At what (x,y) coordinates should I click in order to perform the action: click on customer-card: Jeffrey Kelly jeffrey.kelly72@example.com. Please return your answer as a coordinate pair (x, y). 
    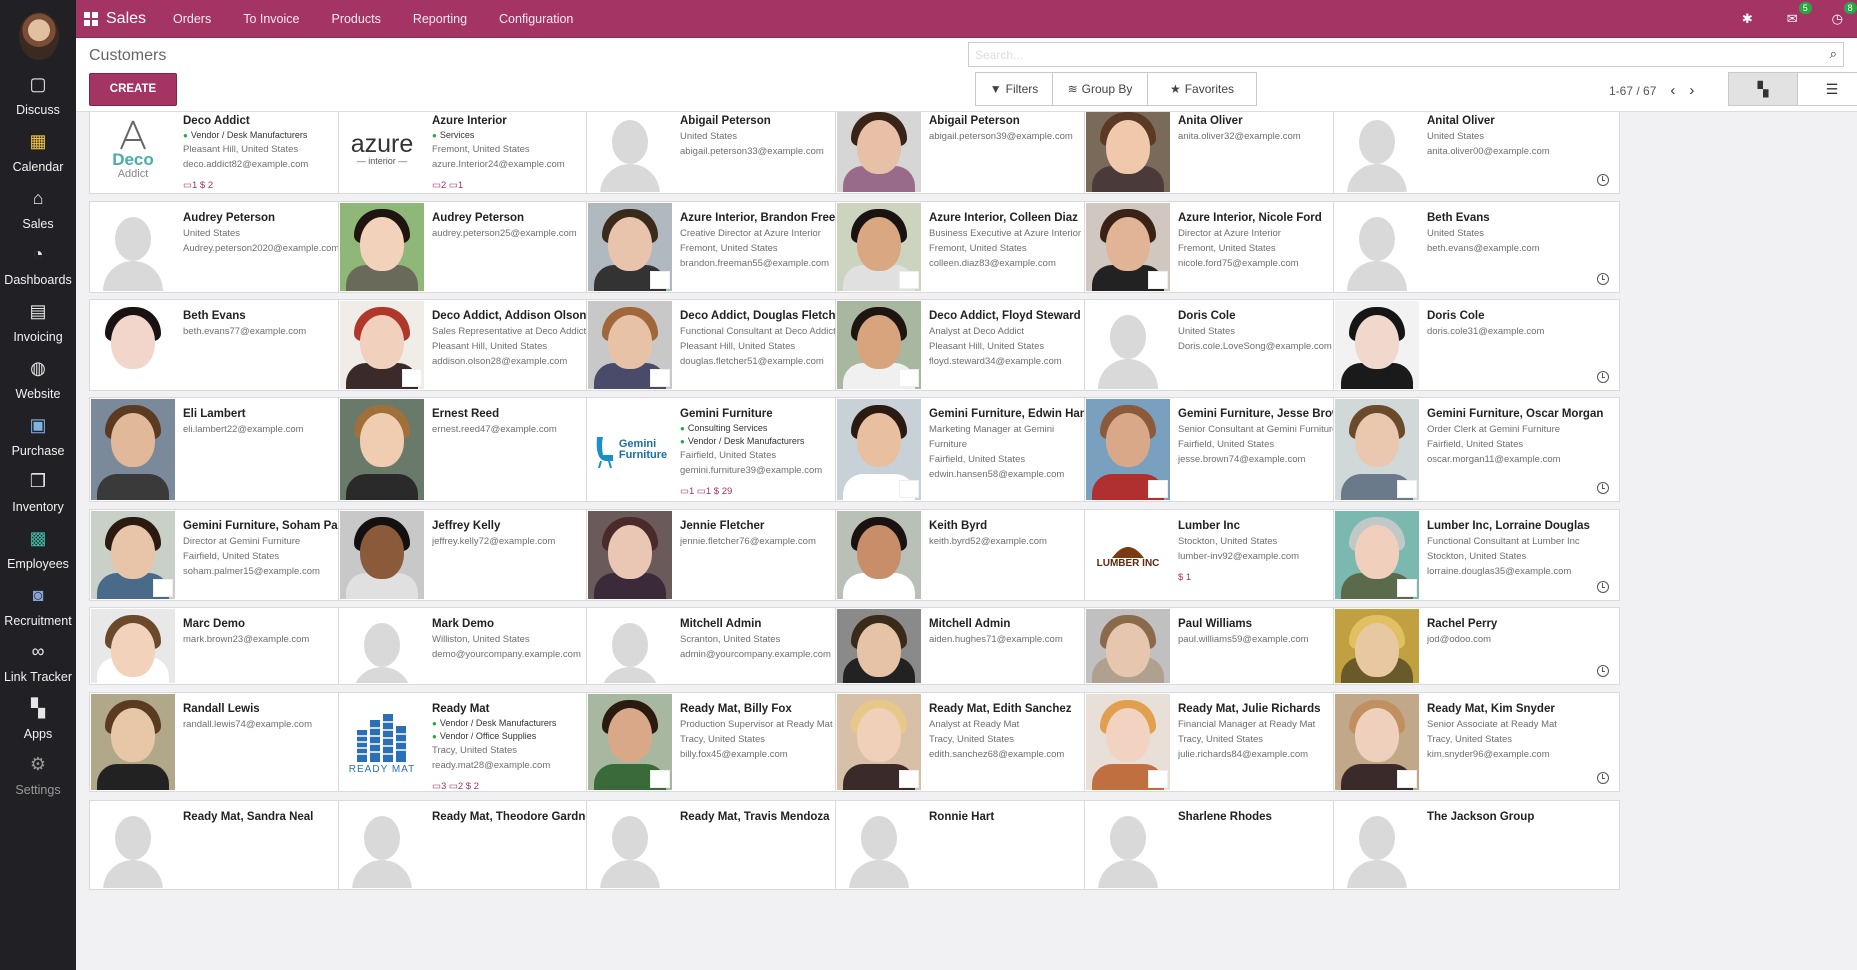
    Looking at the image, I should click on (481, 555).